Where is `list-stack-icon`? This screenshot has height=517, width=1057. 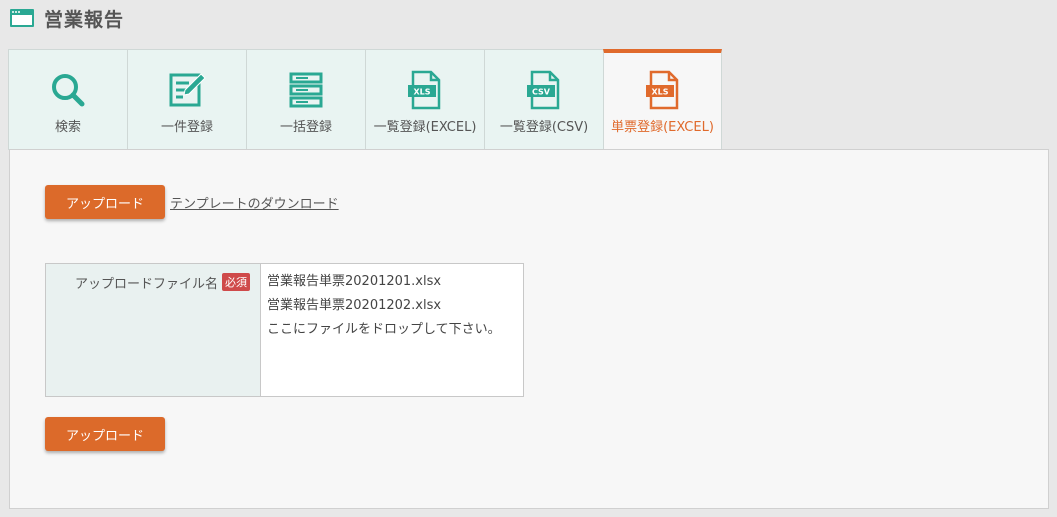
list-stack-icon is located at coordinates (306, 90).